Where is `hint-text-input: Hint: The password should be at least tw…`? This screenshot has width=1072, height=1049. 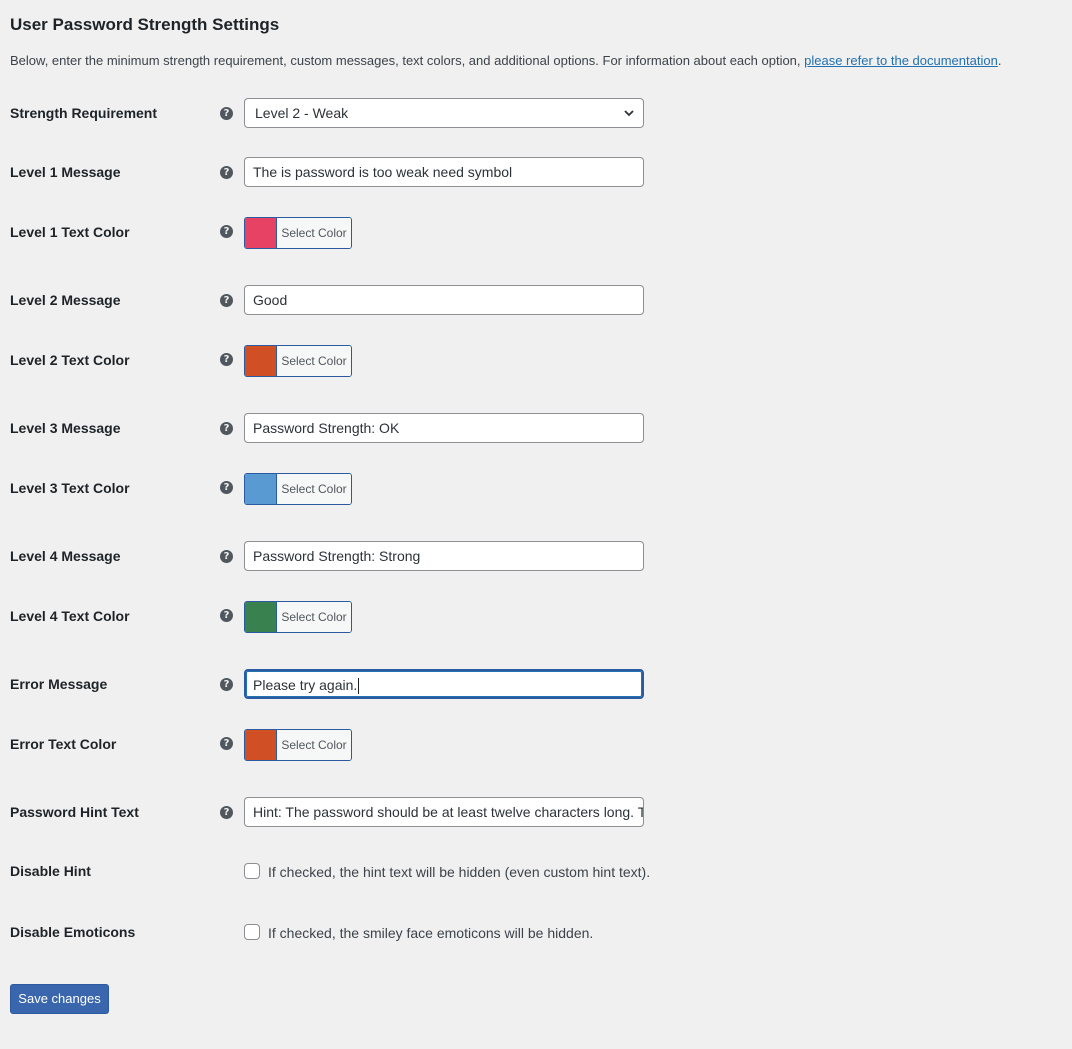
hint-text-input: Hint: The password should be at least tw… is located at coordinates (444, 812).